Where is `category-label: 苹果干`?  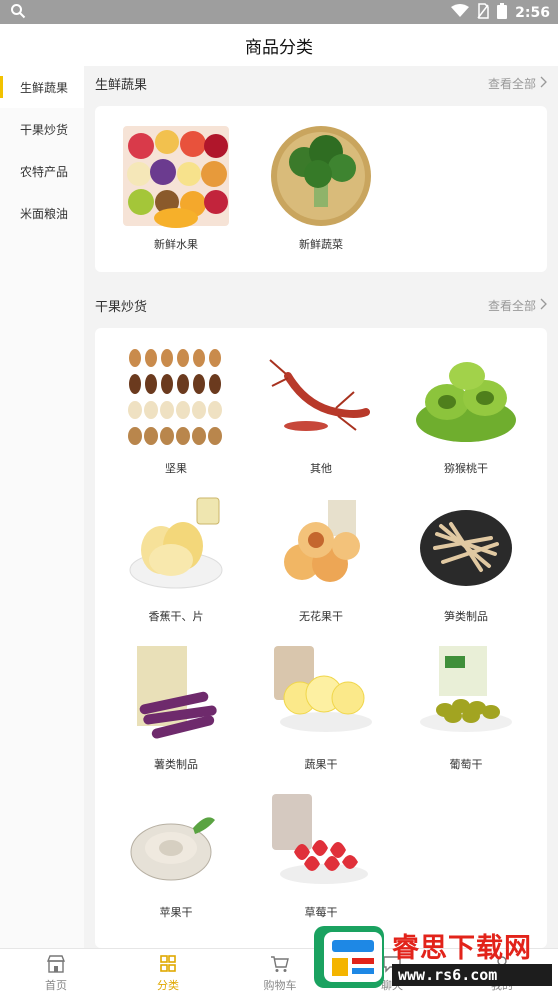
category-label: 苹果干 is located at coordinates (176, 912).